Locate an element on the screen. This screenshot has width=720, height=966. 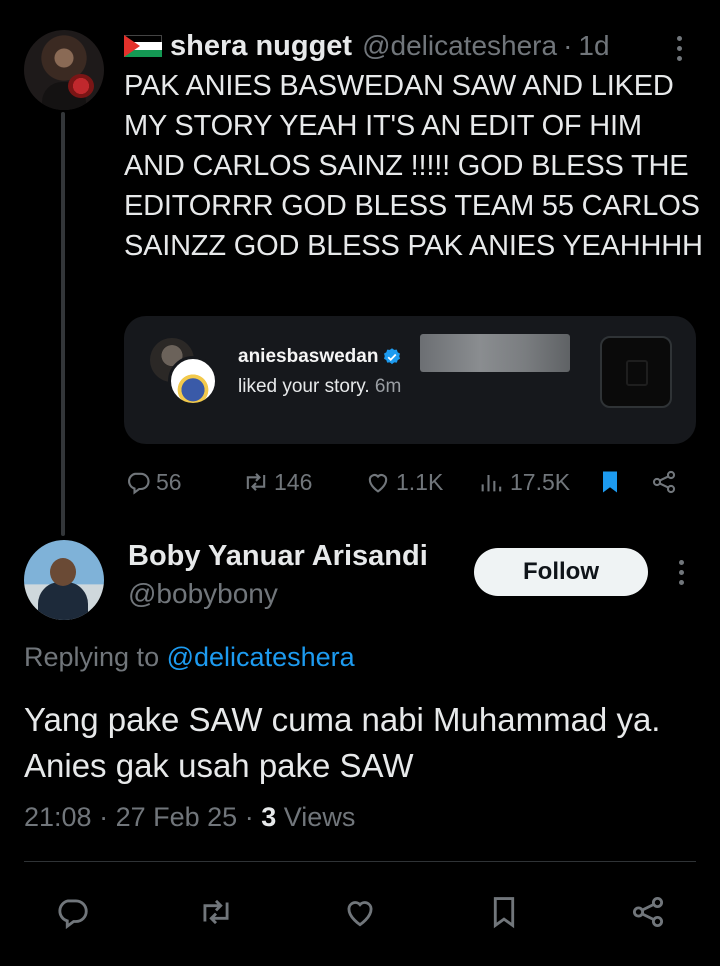
display-name: shera nugget is located at coordinates (261, 46).